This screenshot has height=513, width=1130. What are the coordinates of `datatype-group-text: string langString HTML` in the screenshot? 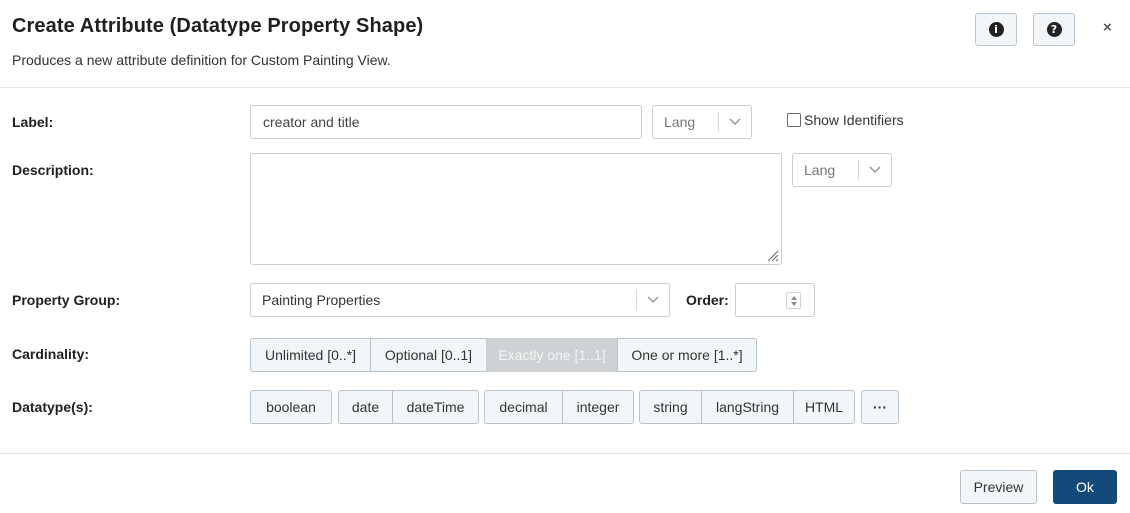 It's located at (747, 407).